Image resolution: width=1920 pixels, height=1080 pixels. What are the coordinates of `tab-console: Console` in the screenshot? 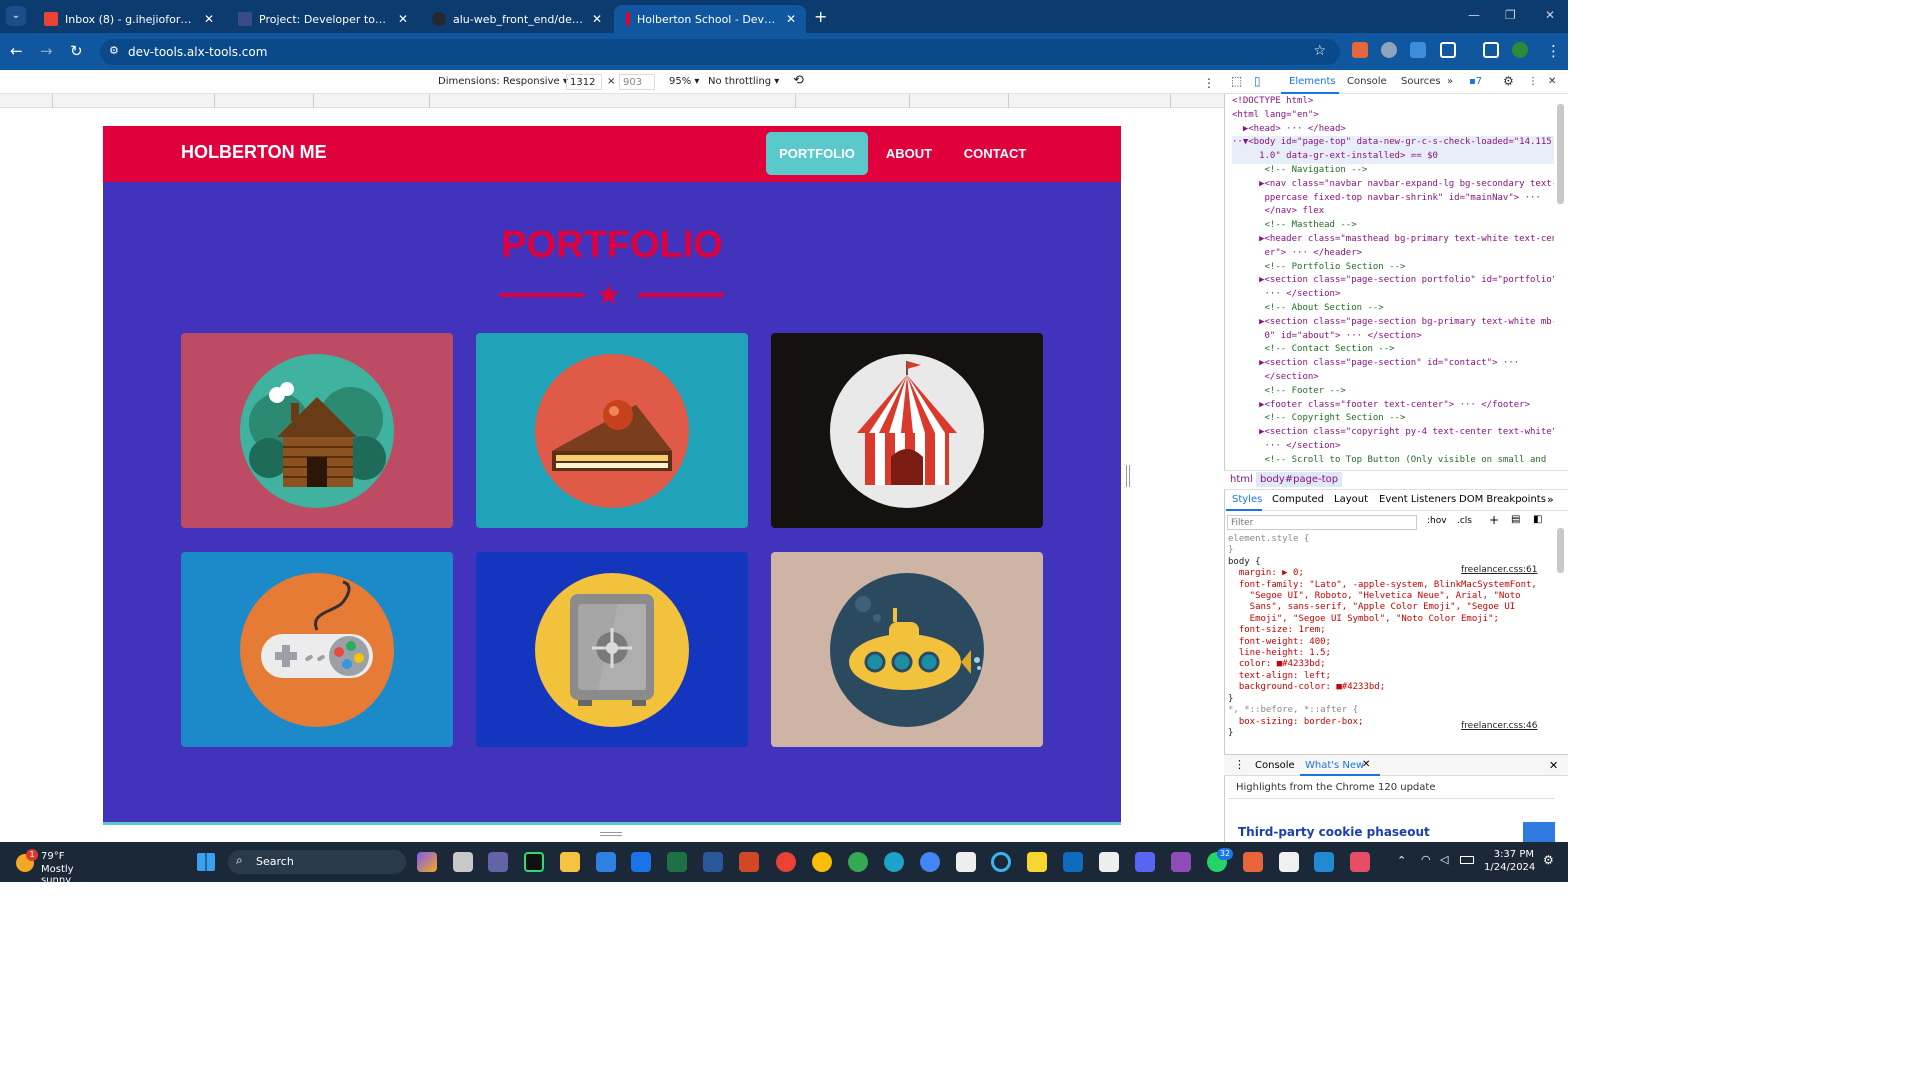 It's located at (1367, 81).